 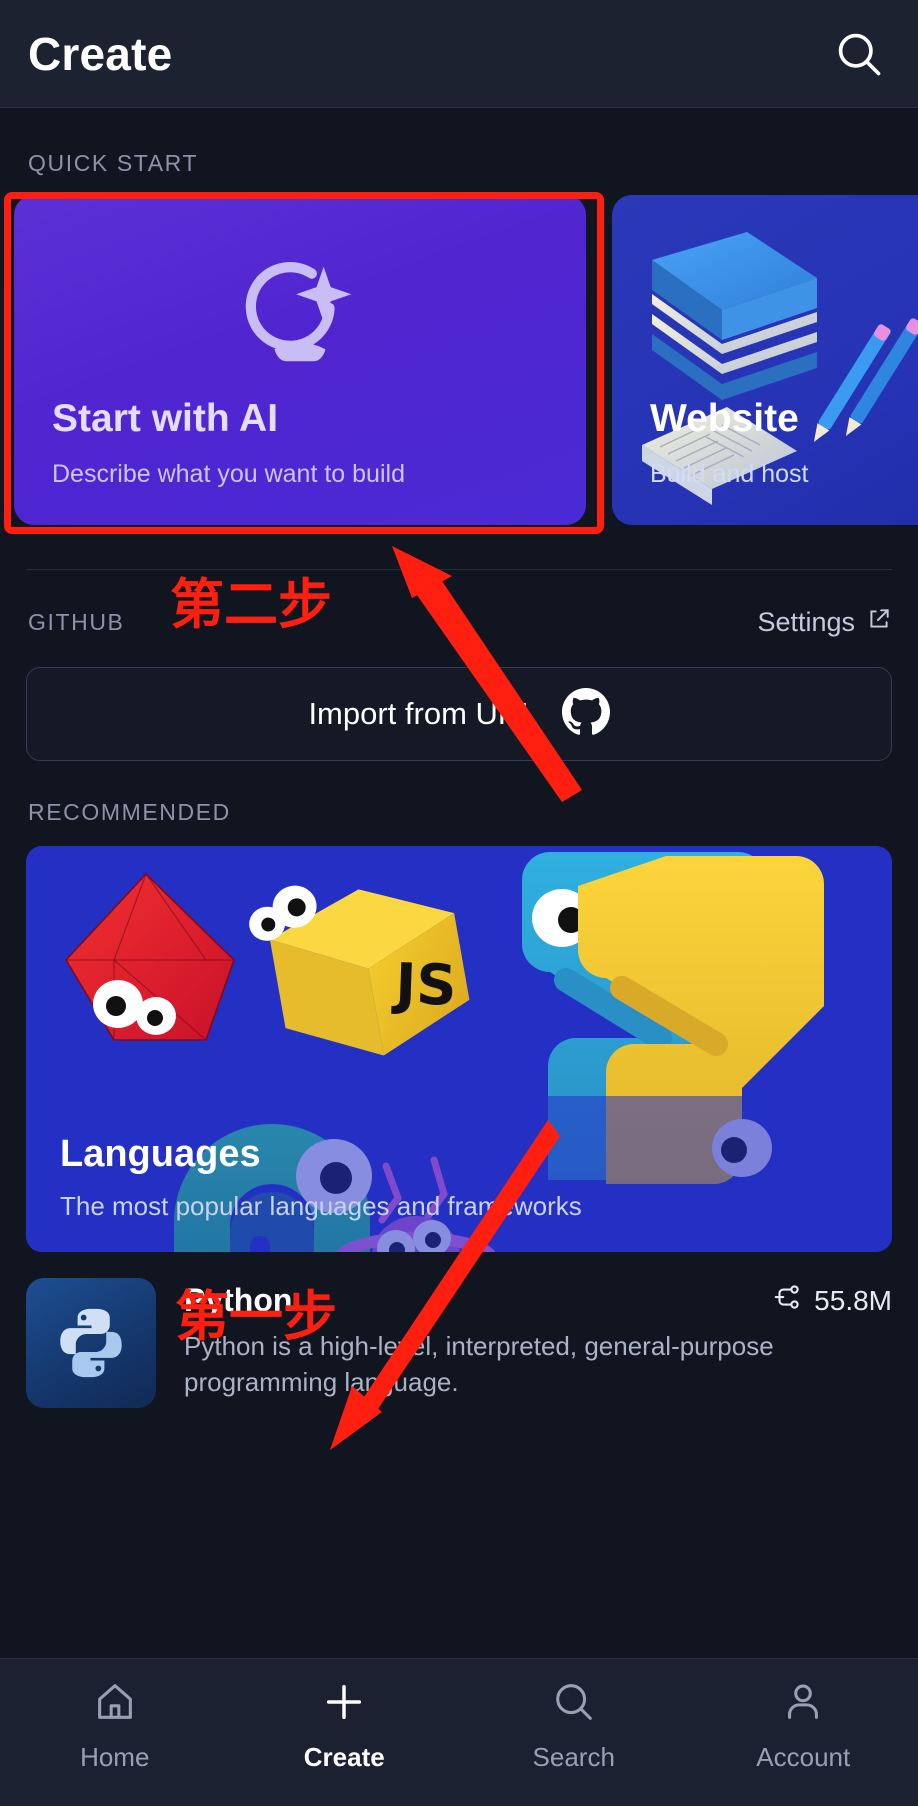 I want to click on app-header: Create, so click(x=459, y=54).